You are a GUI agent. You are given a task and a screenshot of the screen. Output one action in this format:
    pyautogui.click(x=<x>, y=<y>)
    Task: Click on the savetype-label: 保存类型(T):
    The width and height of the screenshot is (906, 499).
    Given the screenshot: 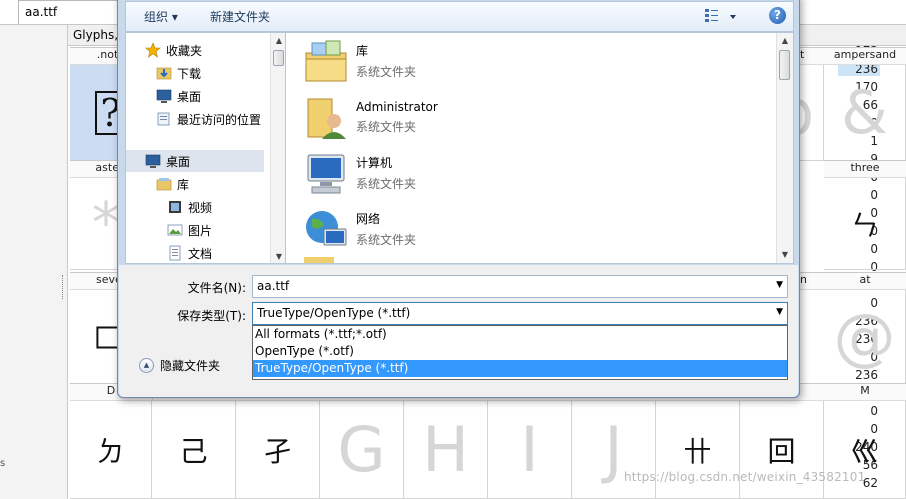 What is the action you would take?
    pyautogui.click(x=211, y=316)
    